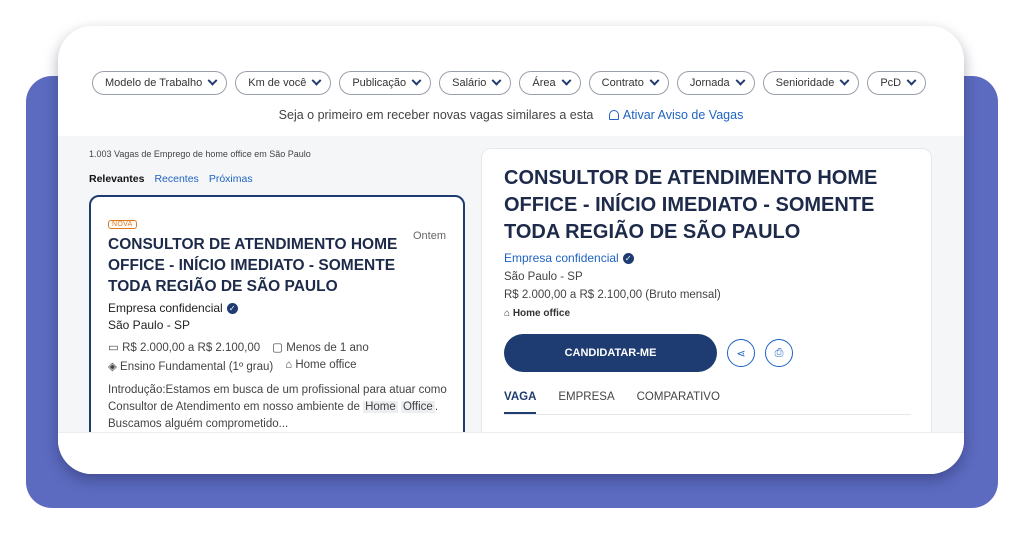  I want to click on detail-mode: ⌂ Home office, so click(707, 313).